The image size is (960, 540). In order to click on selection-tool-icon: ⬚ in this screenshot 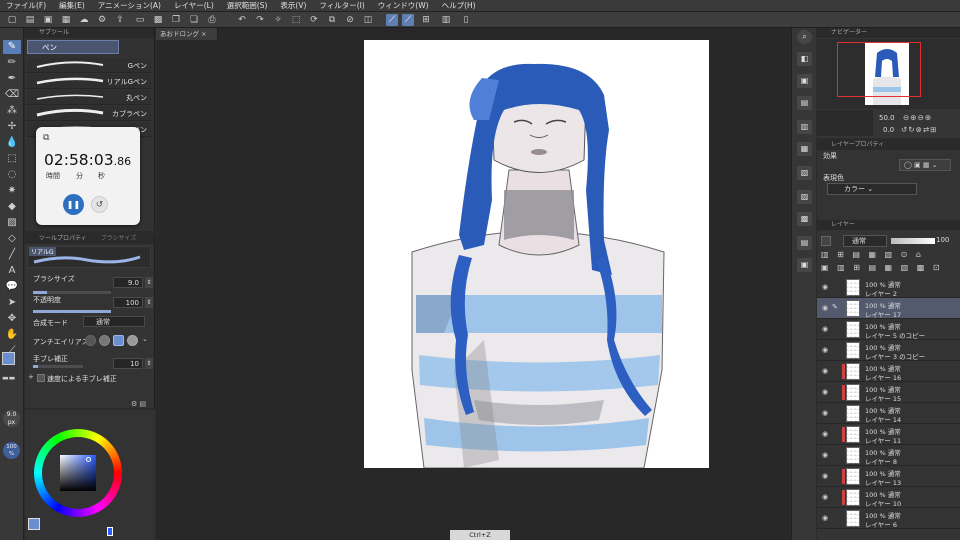, I will do `click(12, 159)`.